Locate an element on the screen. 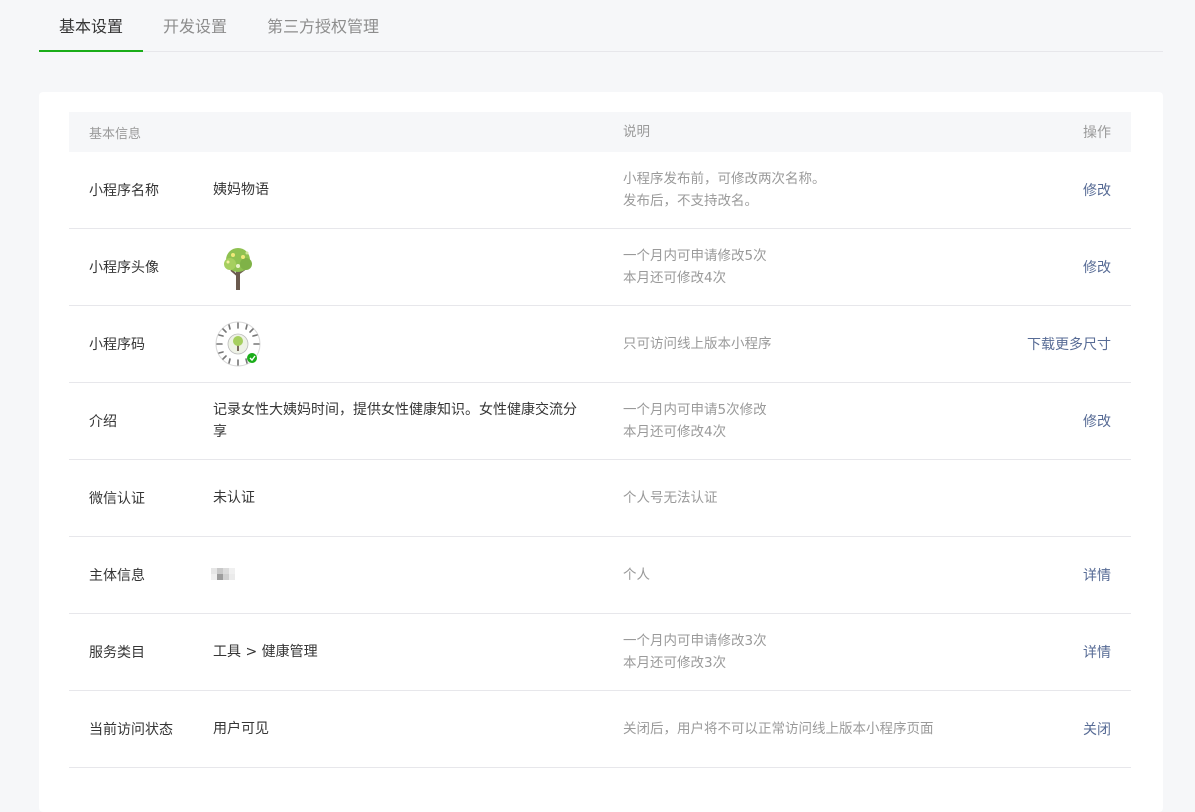 The image size is (1195, 812). desc-line: 一个月内可申请5次修改 is located at coordinates (695, 410).